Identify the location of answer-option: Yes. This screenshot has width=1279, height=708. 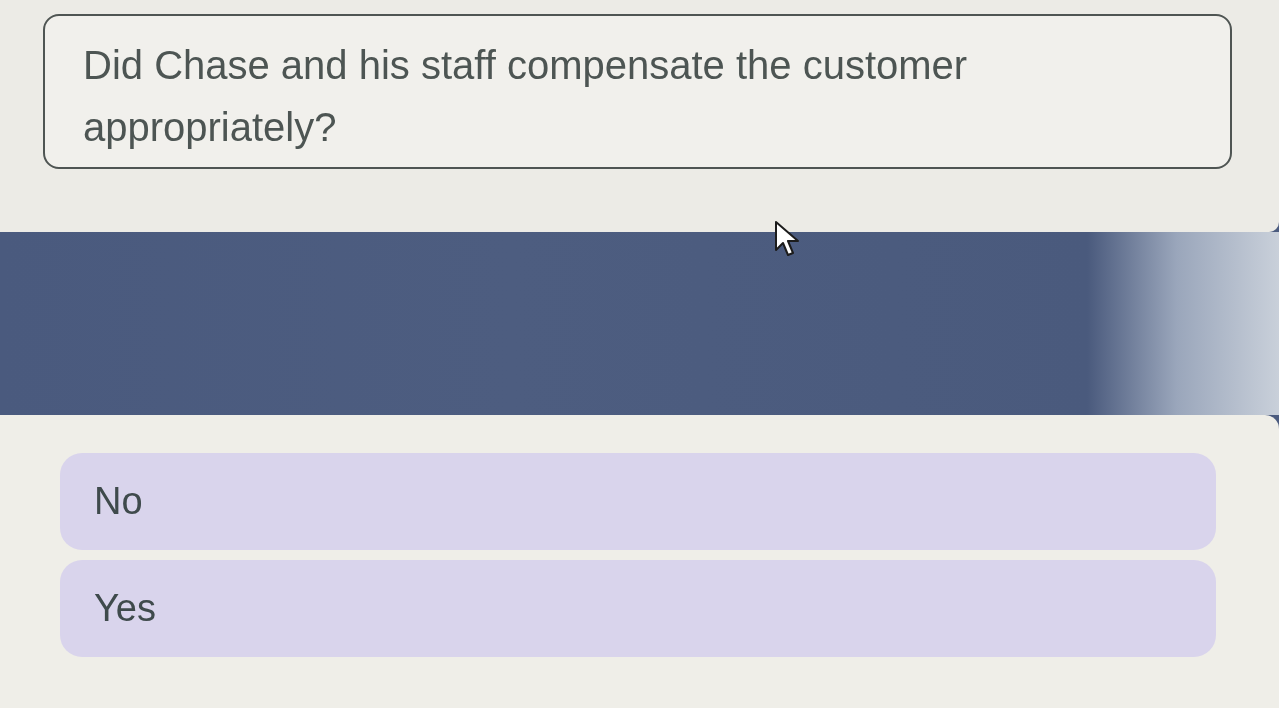
(638, 608).